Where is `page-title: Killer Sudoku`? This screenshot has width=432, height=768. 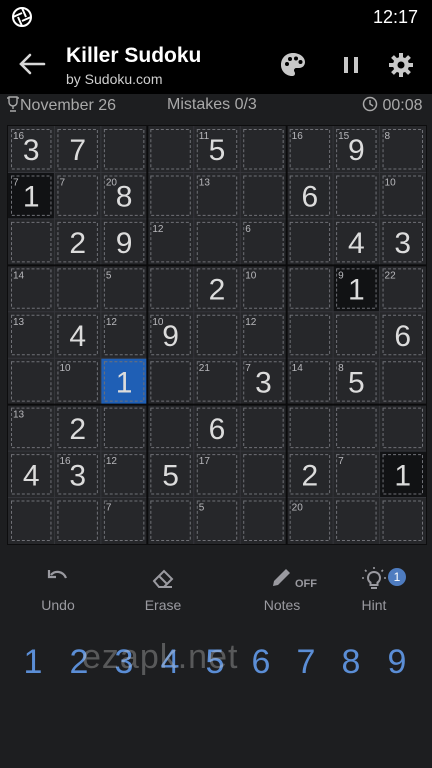
page-title: Killer Sudoku is located at coordinates (134, 55).